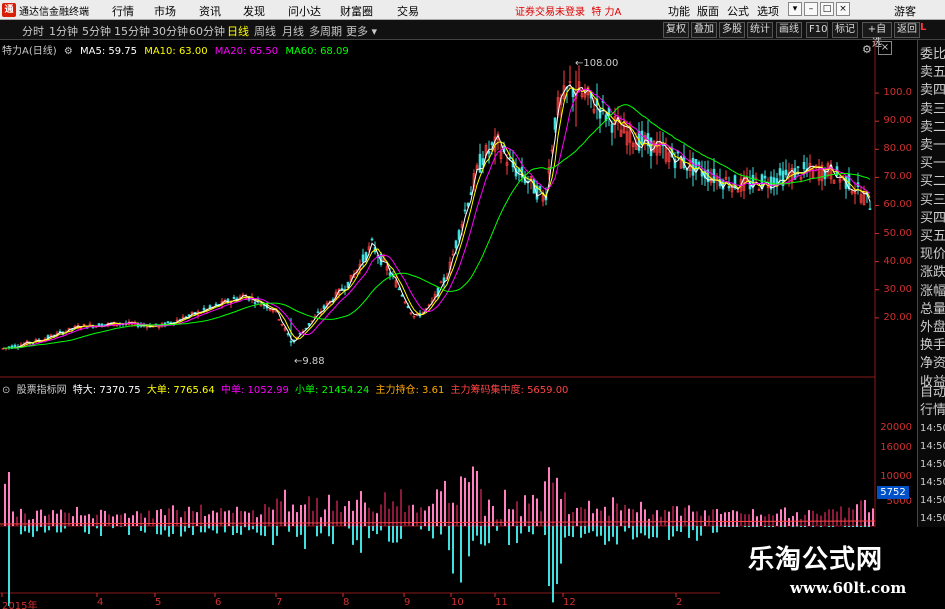  What do you see at coordinates (33, 31) in the screenshot?
I see `period-intraday: 分时` at bounding box center [33, 31].